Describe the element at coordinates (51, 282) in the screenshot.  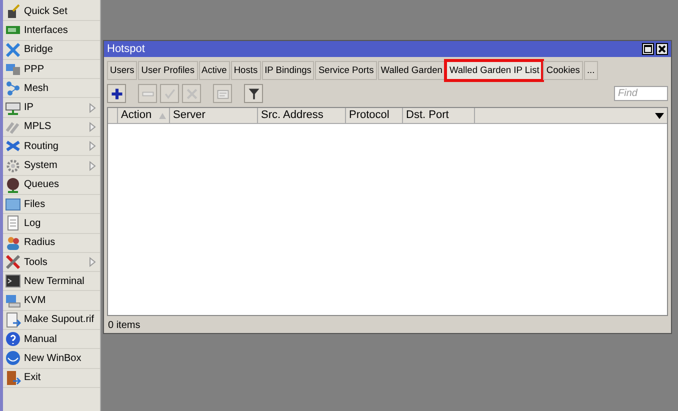
I see `menu-item: New Terminal` at that location.